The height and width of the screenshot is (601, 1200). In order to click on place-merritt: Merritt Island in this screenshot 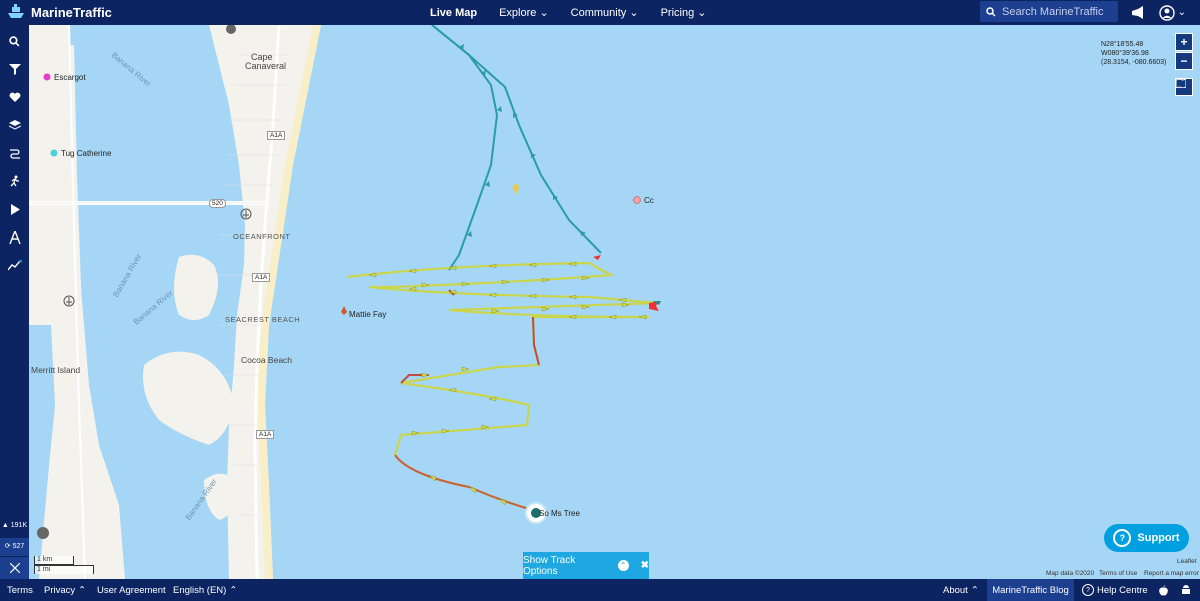, I will do `click(56, 370)`.